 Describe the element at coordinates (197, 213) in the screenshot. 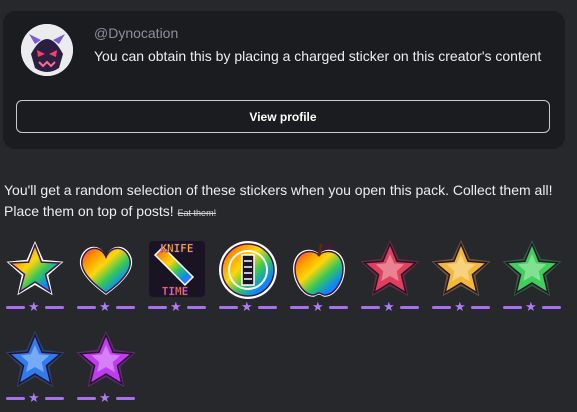

I see `pack-intro-strike-text: Eat them!` at that location.